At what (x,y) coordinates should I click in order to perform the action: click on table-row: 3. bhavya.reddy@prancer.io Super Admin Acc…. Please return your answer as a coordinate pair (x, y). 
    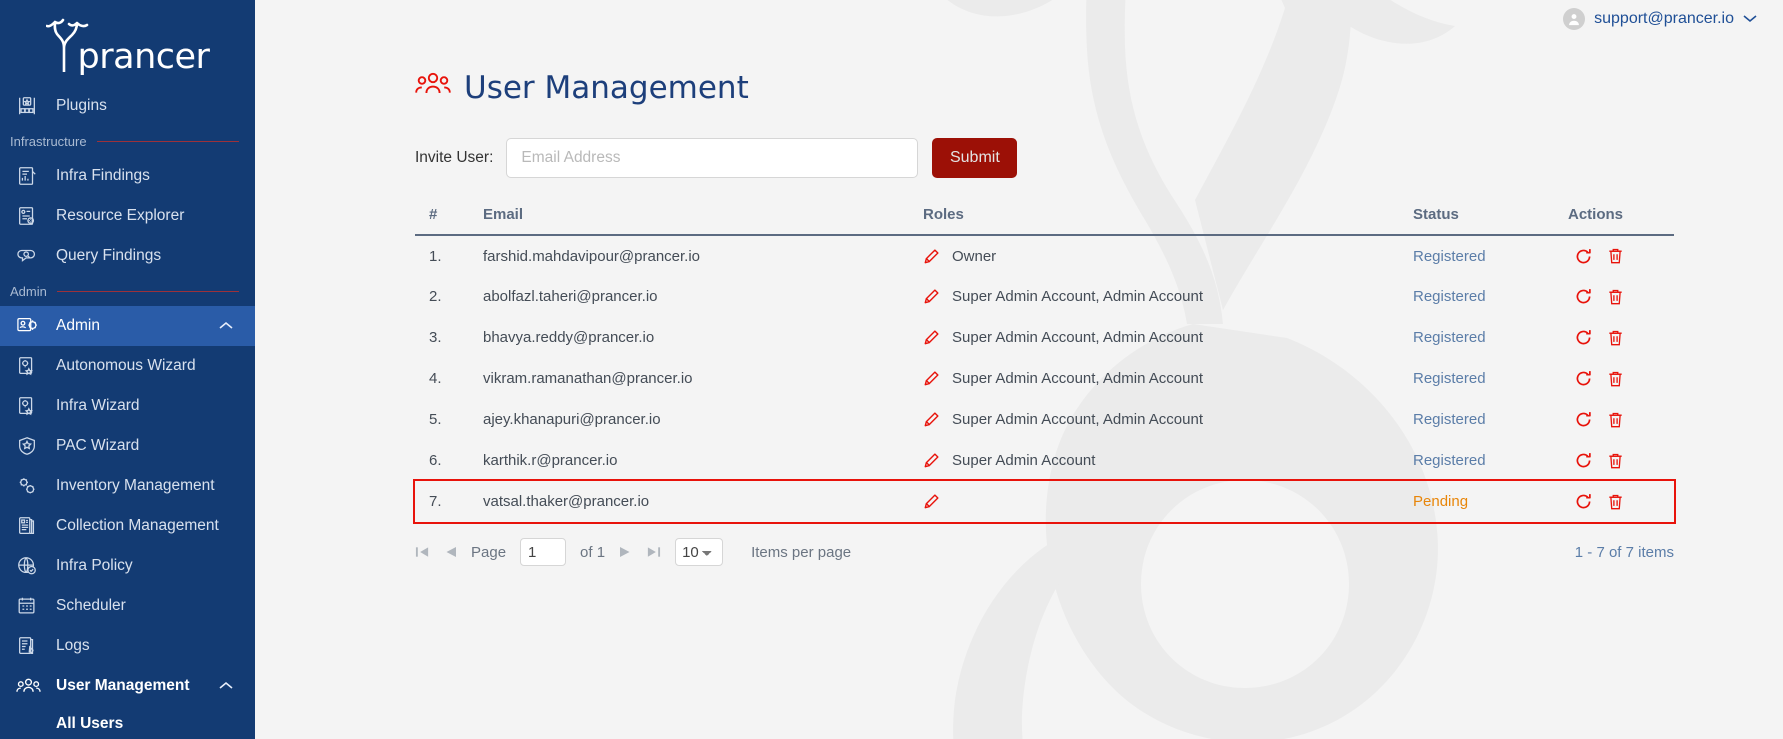
    Looking at the image, I should click on (1044, 337).